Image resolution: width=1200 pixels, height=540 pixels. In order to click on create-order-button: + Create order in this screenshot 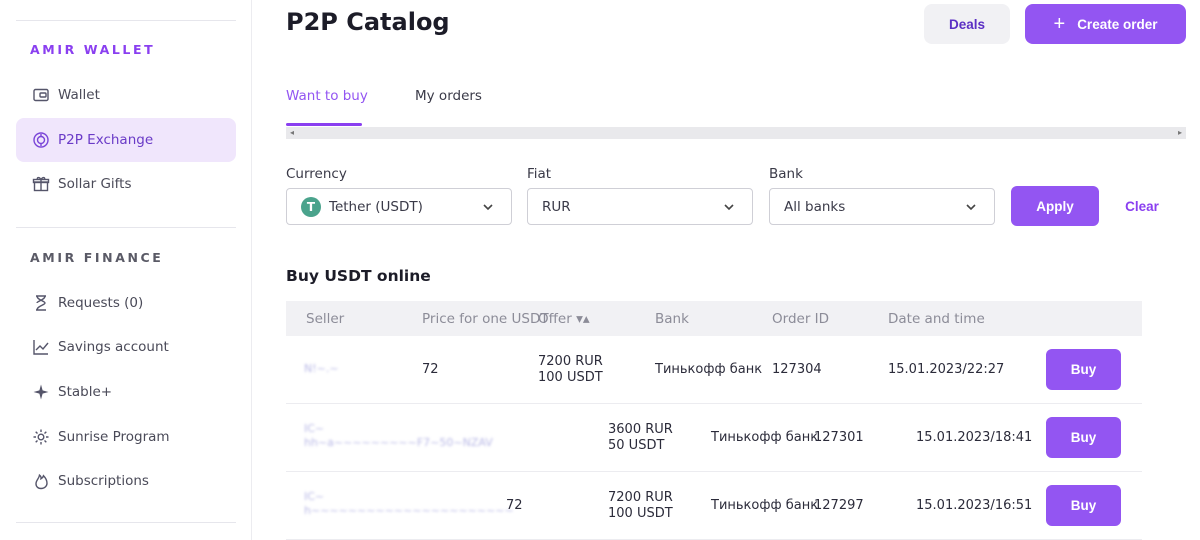, I will do `click(1105, 24)`.